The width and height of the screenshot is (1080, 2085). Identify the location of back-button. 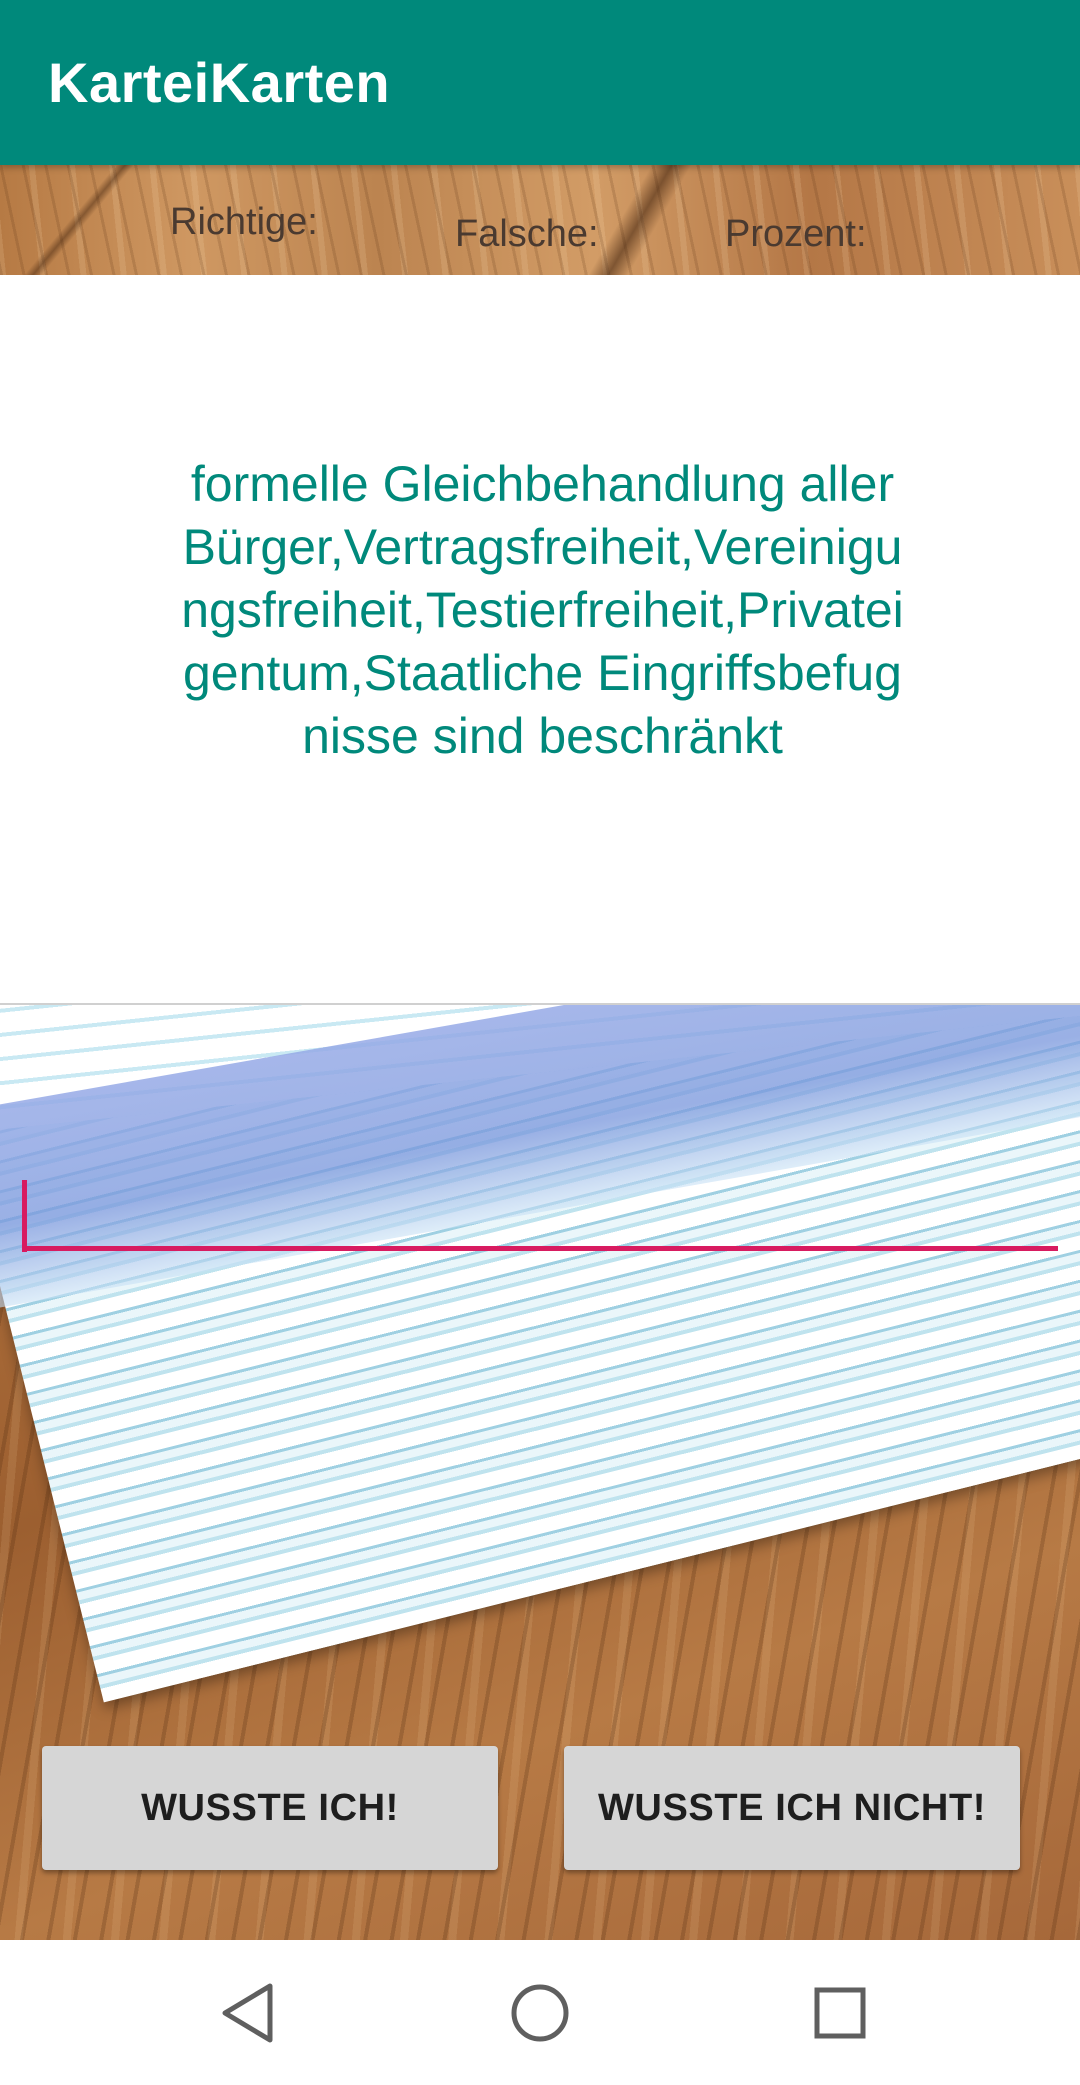
(248, 2012).